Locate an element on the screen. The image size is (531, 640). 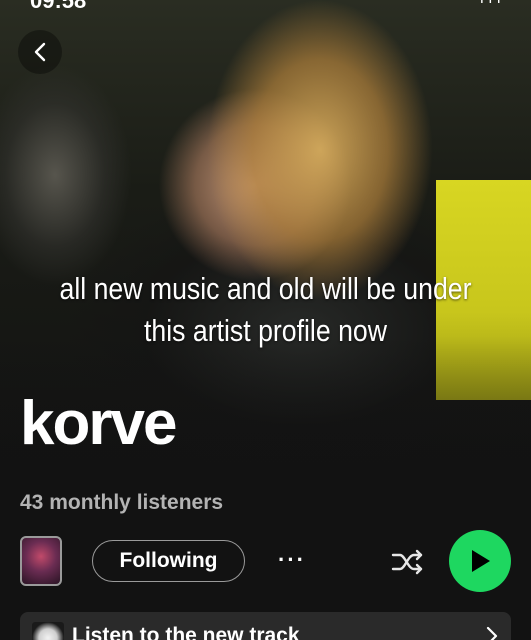
play-button is located at coordinates (480, 561).